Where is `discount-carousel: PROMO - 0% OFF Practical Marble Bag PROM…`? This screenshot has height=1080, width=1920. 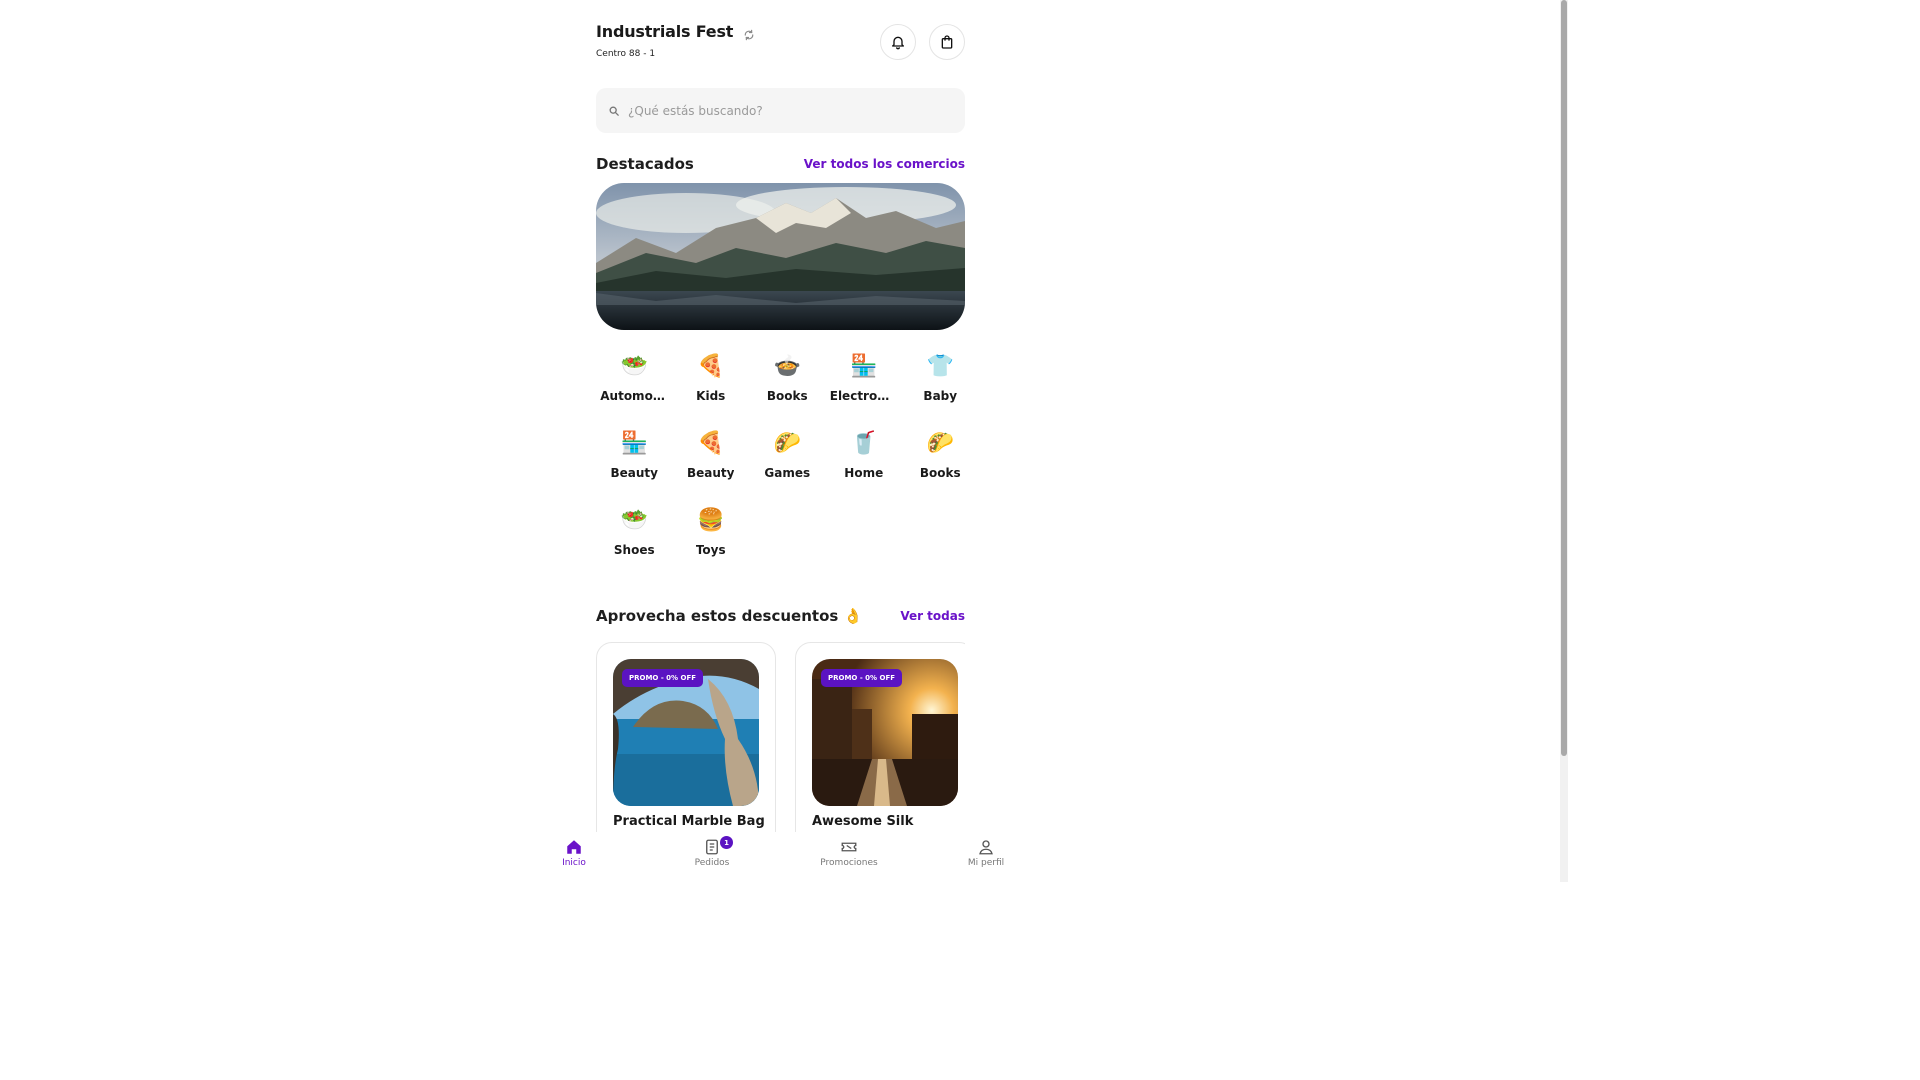
discount-carousel: PROMO - 0% OFF Practical Marble Bag PROM… is located at coordinates (780, 737).